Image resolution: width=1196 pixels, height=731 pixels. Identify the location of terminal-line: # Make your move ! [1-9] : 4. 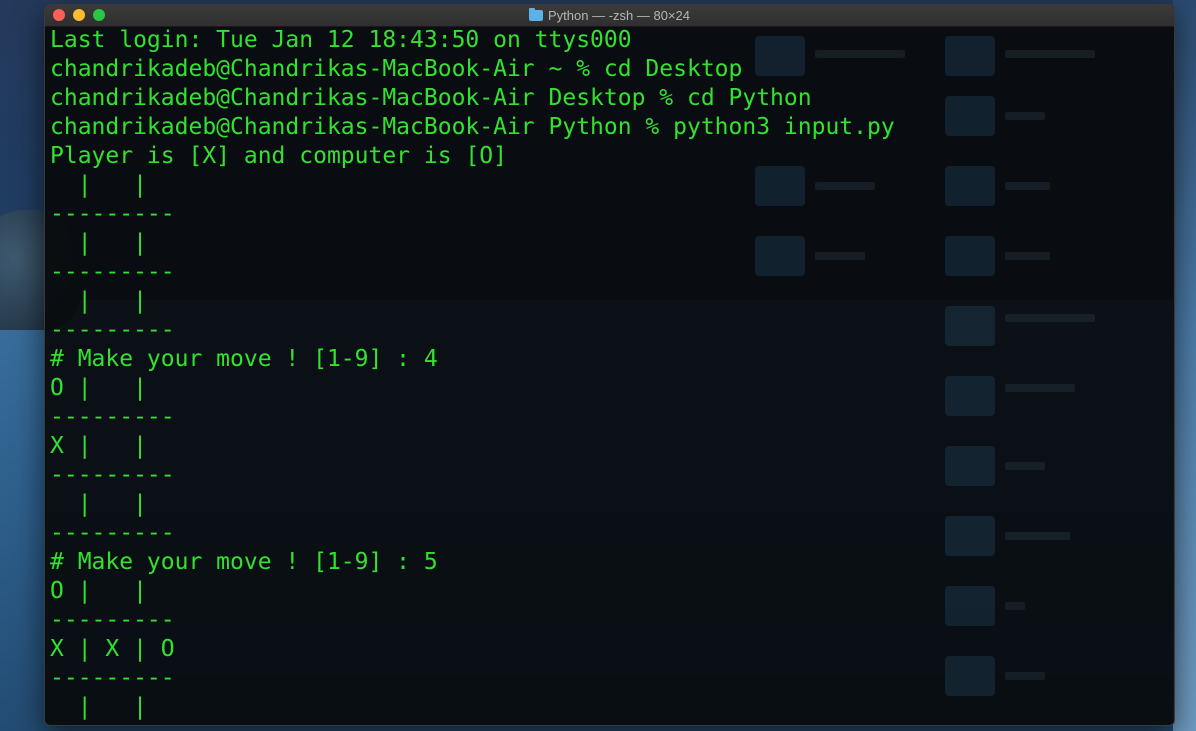
(244, 359).